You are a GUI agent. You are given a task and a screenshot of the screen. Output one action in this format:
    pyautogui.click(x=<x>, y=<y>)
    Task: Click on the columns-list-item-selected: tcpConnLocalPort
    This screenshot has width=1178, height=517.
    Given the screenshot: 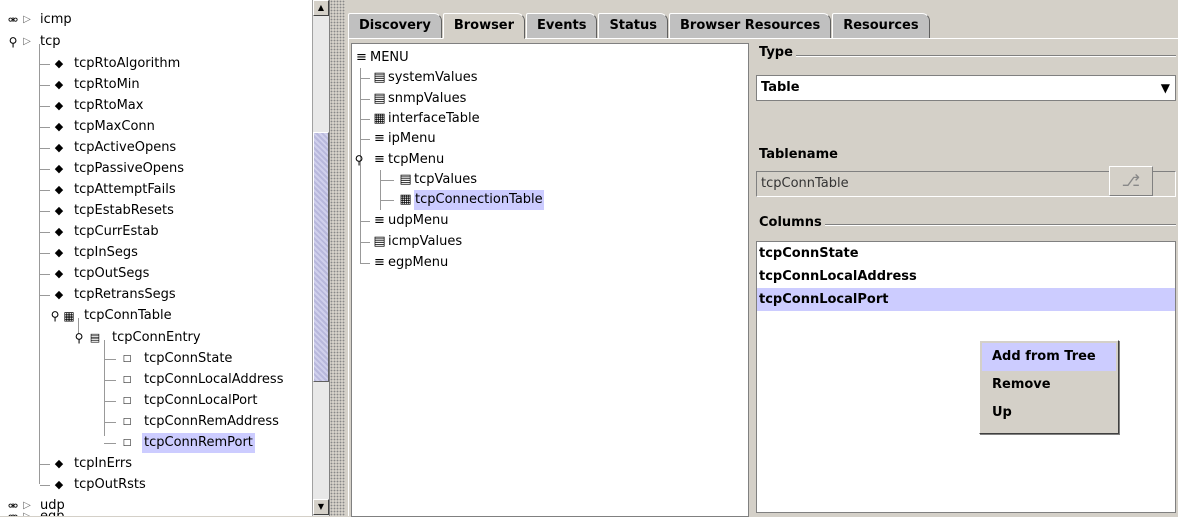 What is the action you would take?
    pyautogui.click(x=966, y=299)
    